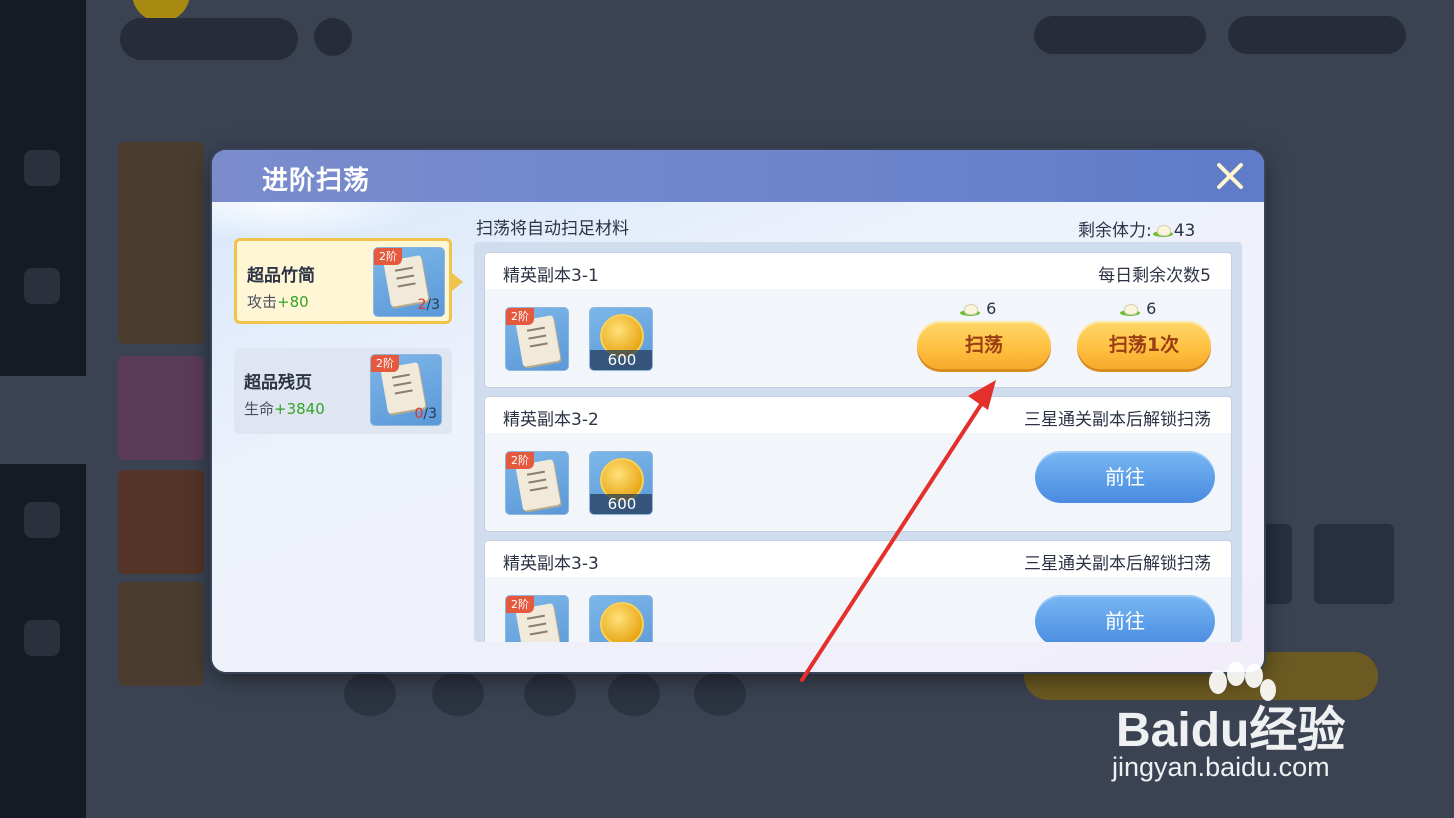 Image resolution: width=1454 pixels, height=818 pixels. What do you see at coordinates (858, 559) in the screenshot?
I see `stage-header: 精英副本3-3 三星通关副本后解锁扫荡` at bounding box center [858, 559].